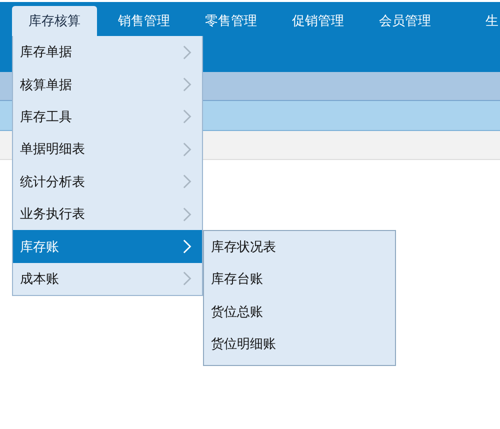 This screenshot has width=500, height=429. What do you see at coordinates (107, 52) in the screenshot?
I see `menu-item: 库存单据` at bounding box center [107, 52].